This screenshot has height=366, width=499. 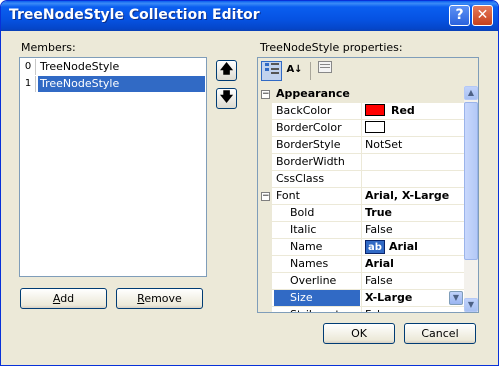 What do you see at coordinates (28, 67) in the screenshot?
I see `member-index: 0` at bounding box center [28, 67].